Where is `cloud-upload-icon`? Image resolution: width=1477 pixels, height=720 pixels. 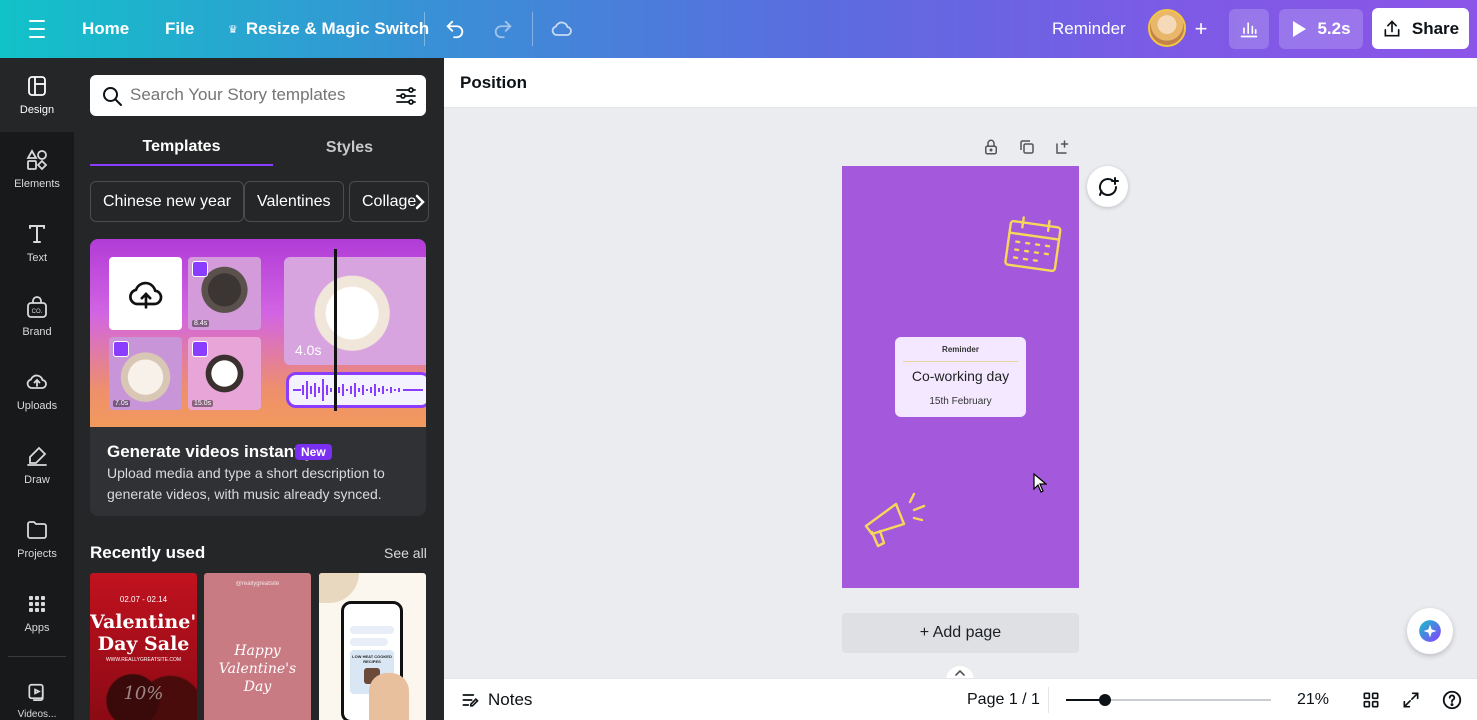
cloud-upload-icon is located at coordinates (145, 295).